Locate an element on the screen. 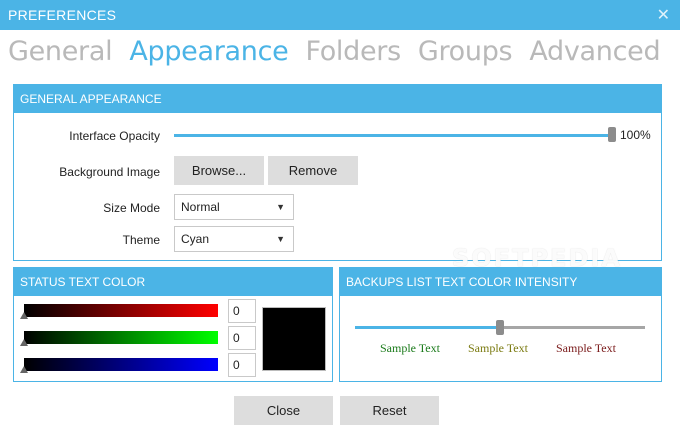 This screenshot has width=680, height=433. status-text-color-header: STATUS TEXT COLOR is located at coordinates (173, 282).